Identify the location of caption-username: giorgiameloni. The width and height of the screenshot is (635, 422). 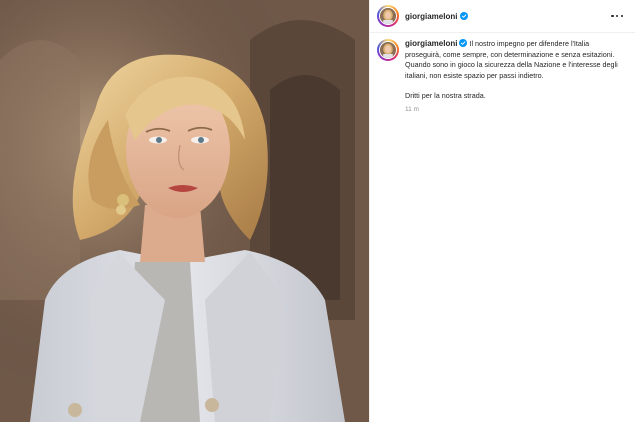
(431, 43).